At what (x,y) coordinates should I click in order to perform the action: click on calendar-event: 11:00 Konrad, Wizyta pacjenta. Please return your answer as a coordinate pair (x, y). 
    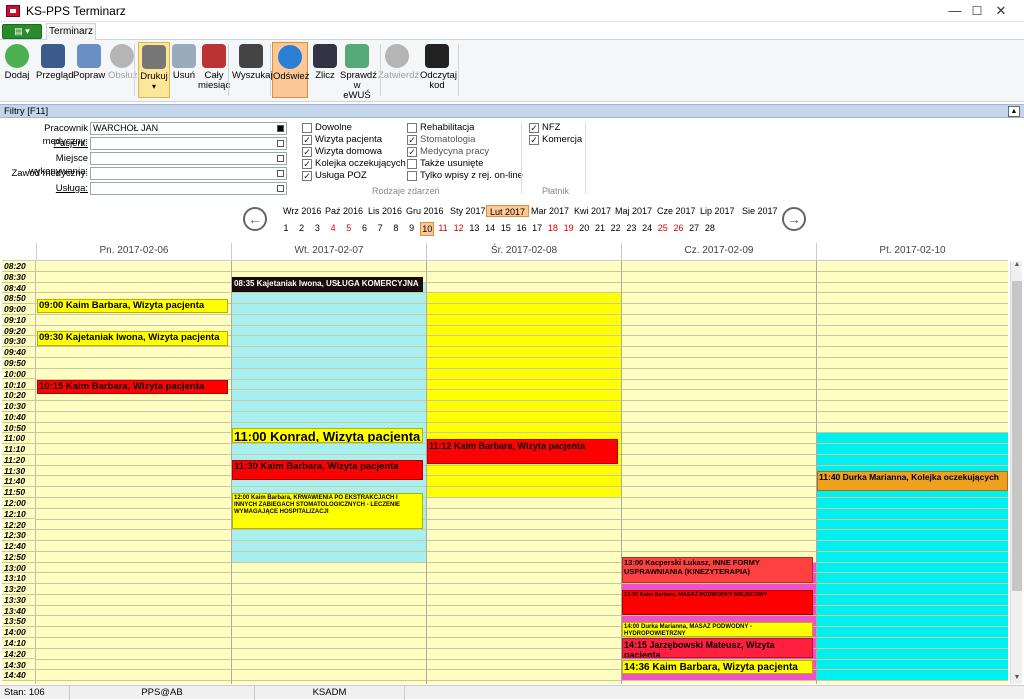
    Looking at the image, I should click on (327, 435).